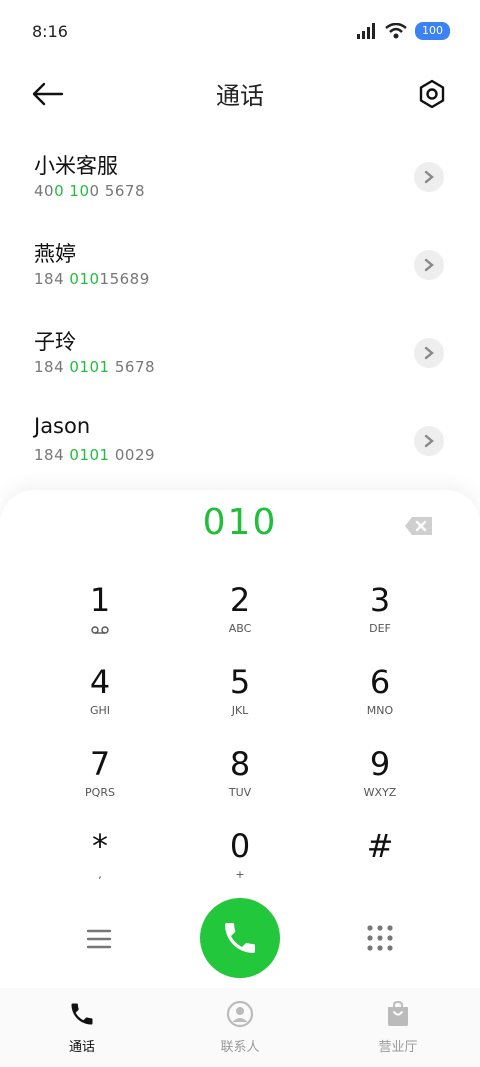 The height and width of the screenshot is (1067, 480). Describe the element at coordinates (240, 1014) in the screenshot. I see `person-icon` at that location.